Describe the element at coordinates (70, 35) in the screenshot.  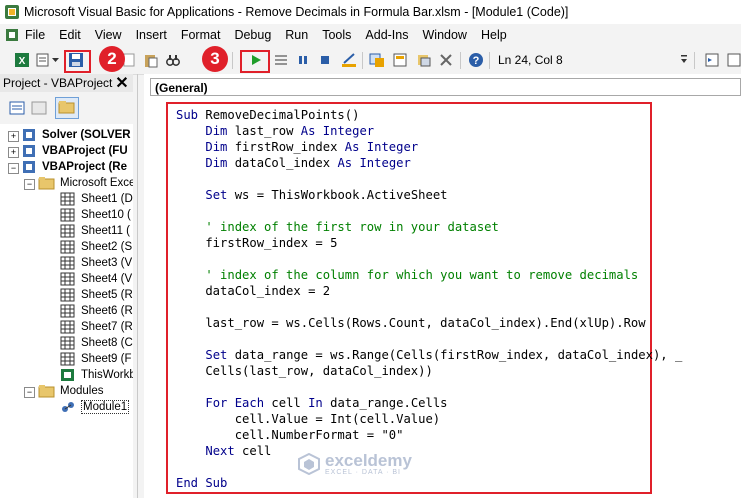
I see `menu-edit: Edit` at that location.